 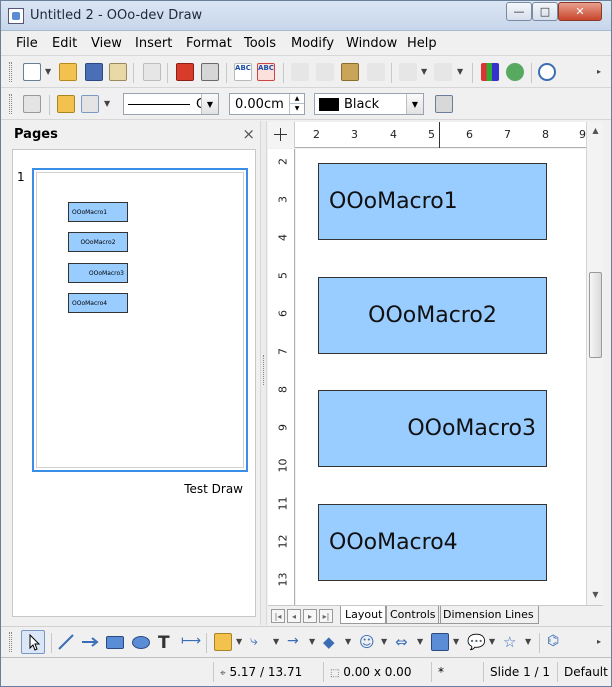 I want to click on chart-icon, so click(x=490, y=72).